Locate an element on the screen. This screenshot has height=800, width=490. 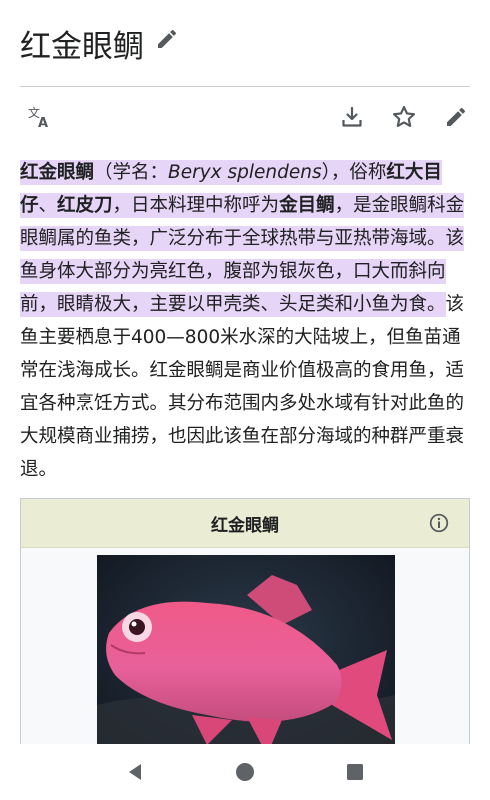
download-button is located at coordinates (352, 117).